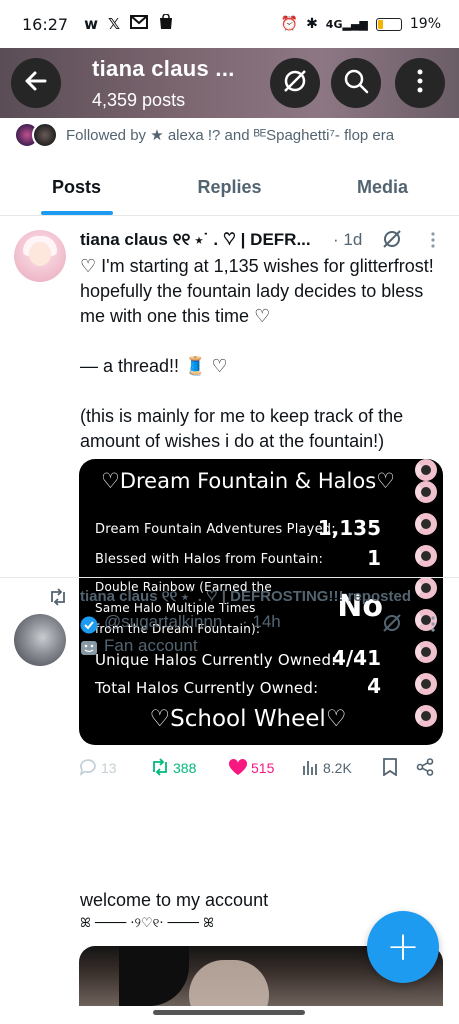 Image resolution: width=459 pixels, height=1024 pixels. What do you see at coordinates (311, 768) in the screenshot?
I see `views-chart-icon` at bounding box center [311, 768].